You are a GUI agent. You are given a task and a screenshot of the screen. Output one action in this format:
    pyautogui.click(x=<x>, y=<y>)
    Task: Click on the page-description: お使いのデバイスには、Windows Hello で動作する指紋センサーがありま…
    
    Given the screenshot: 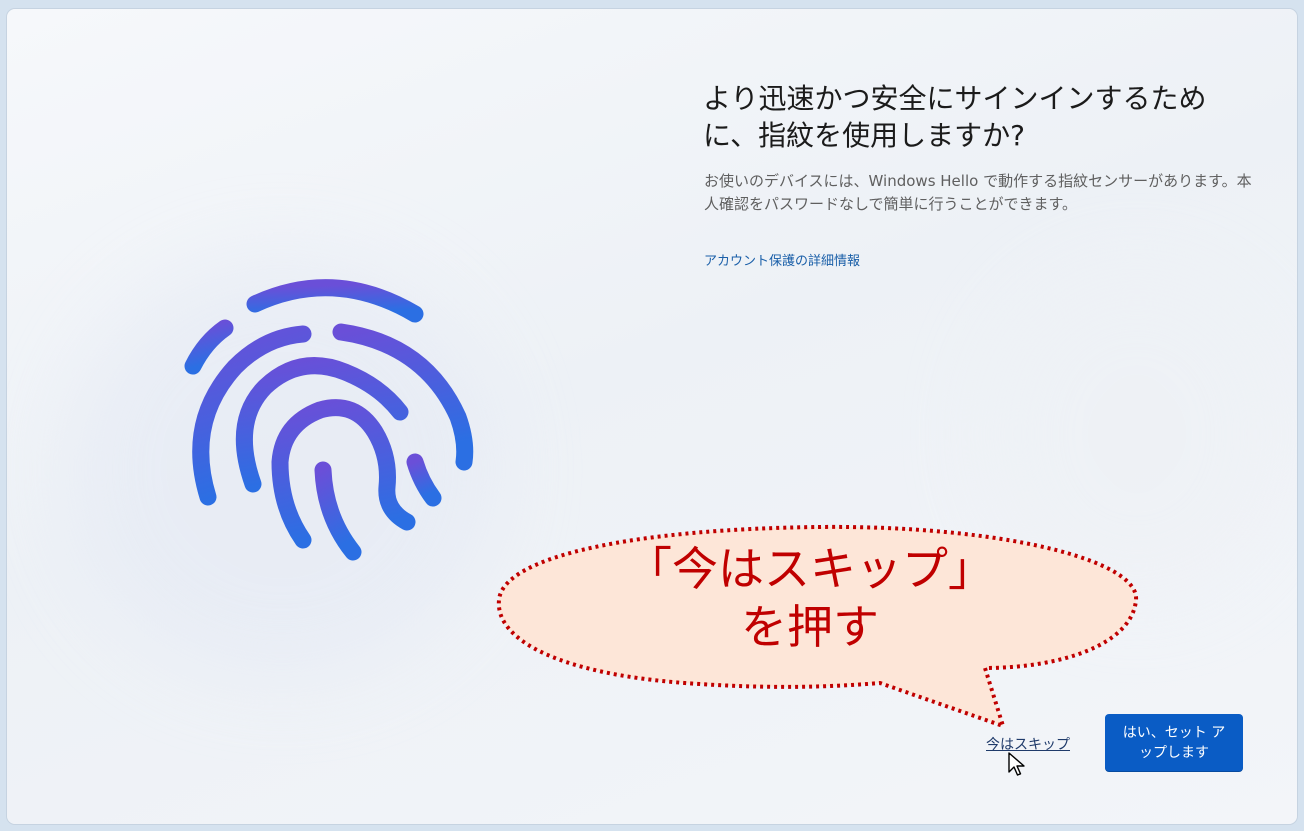 What is the action you would take?
    pyautogui.click(x=978, y=192)
    